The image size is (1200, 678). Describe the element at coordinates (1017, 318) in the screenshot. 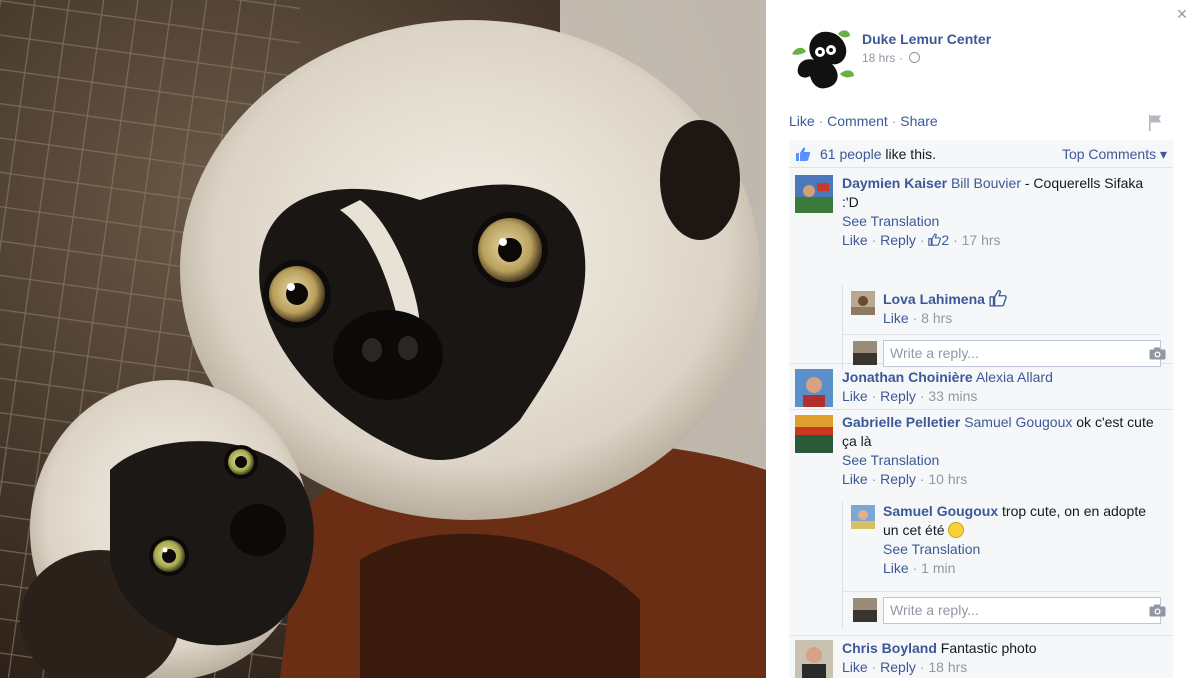

I see `reply-meta: Like · 8 hrs` at that location.